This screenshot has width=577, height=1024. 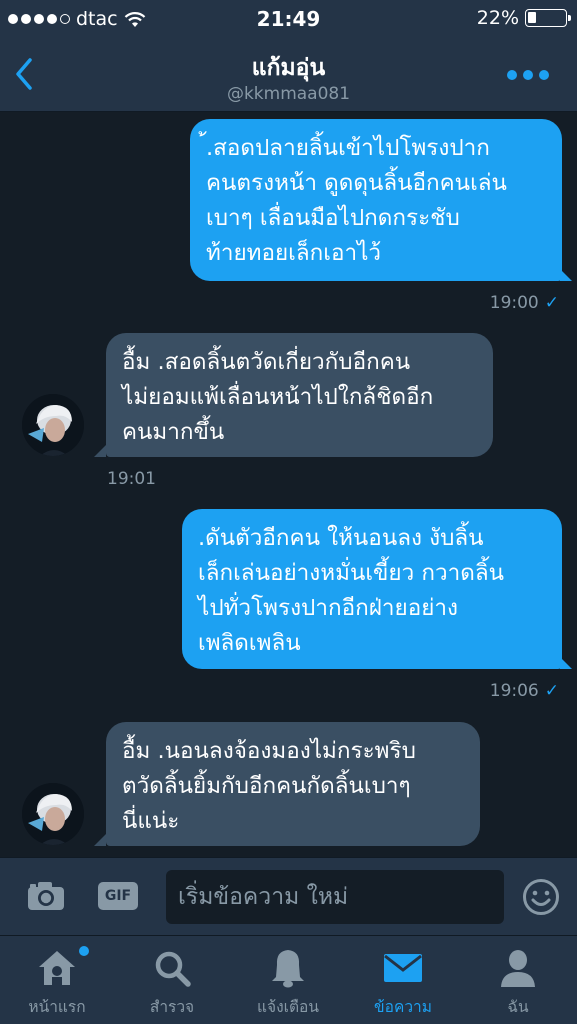 I want to click on message-line: เพลิดเพลิน, so click(x=249, y=643).